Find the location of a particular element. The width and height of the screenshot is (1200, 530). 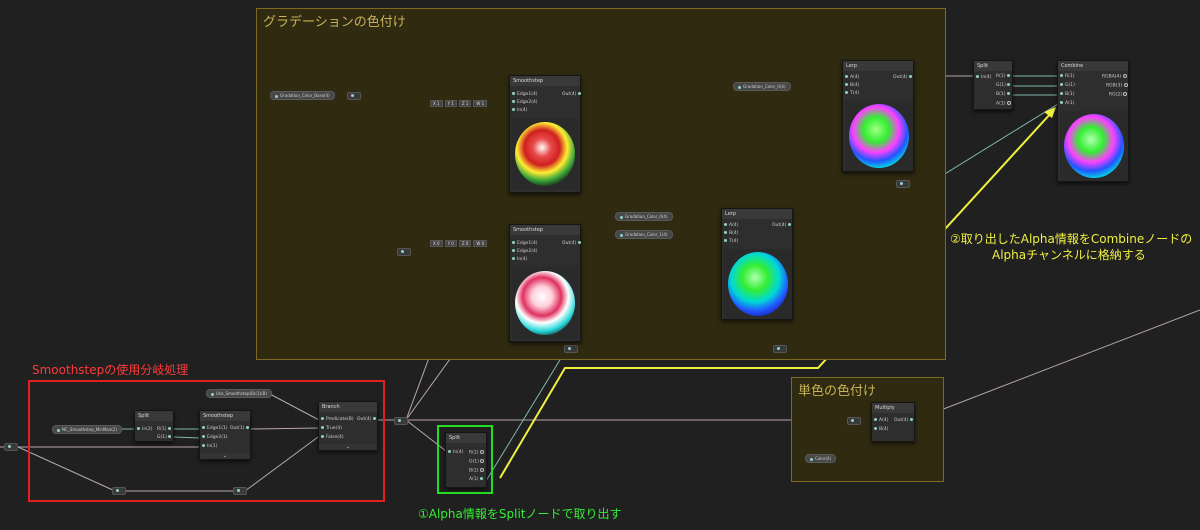

input-port-g: G(1) is located at coordinates (1067, 86).